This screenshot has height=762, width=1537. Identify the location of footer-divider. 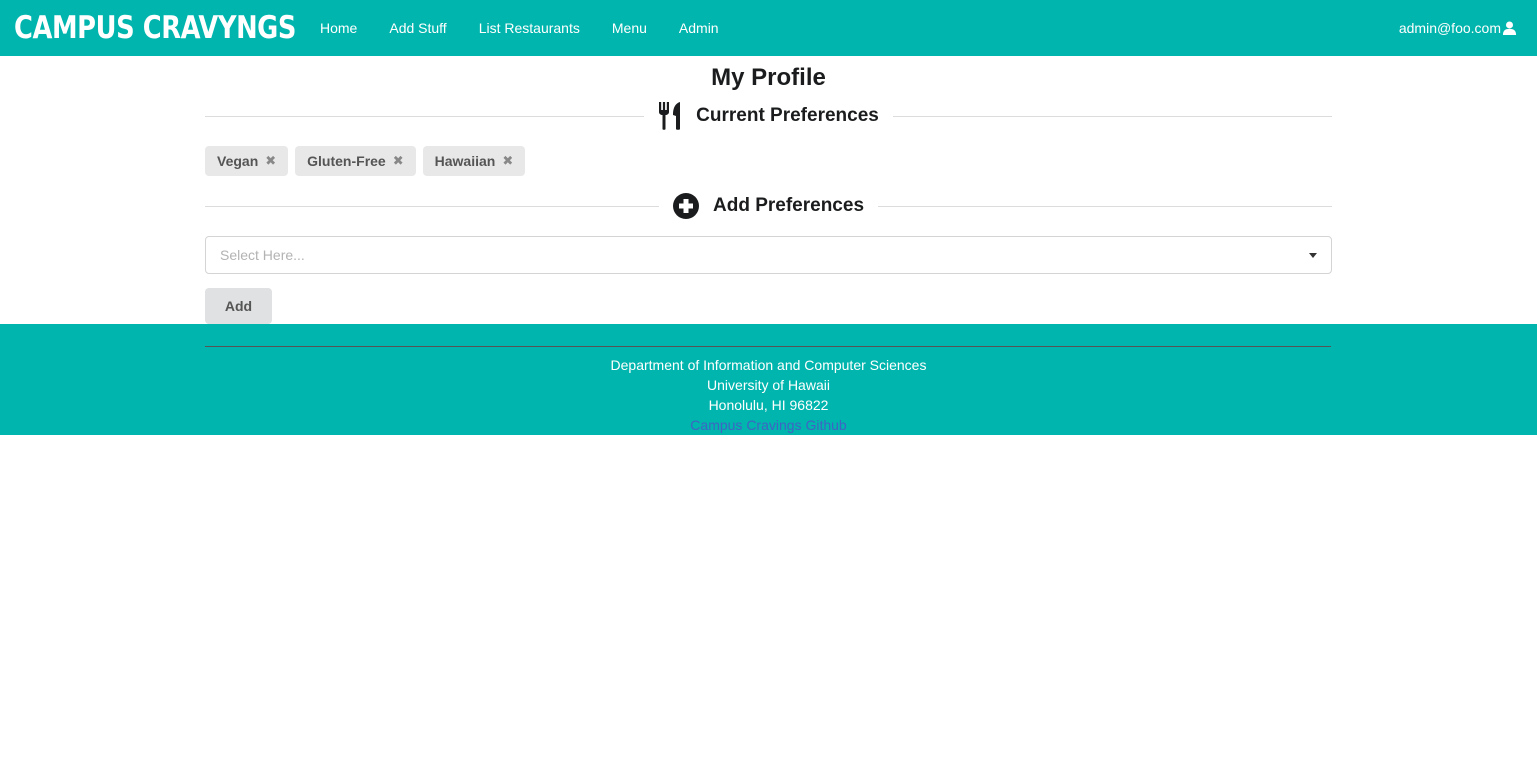
(768, 346).